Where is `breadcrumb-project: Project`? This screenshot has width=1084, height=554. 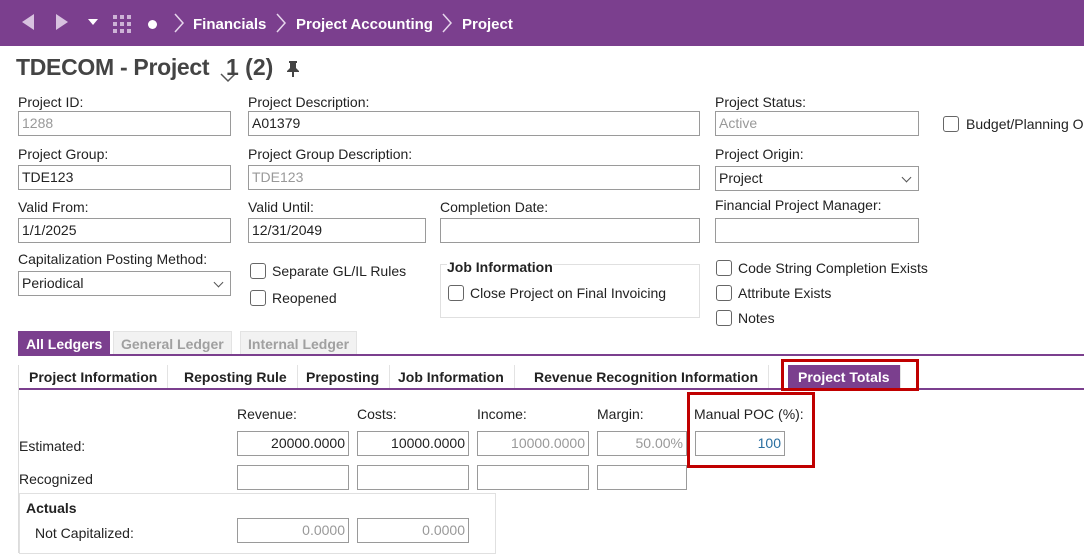
breadcrumb-project: Project is located at coordinates (487, 24).